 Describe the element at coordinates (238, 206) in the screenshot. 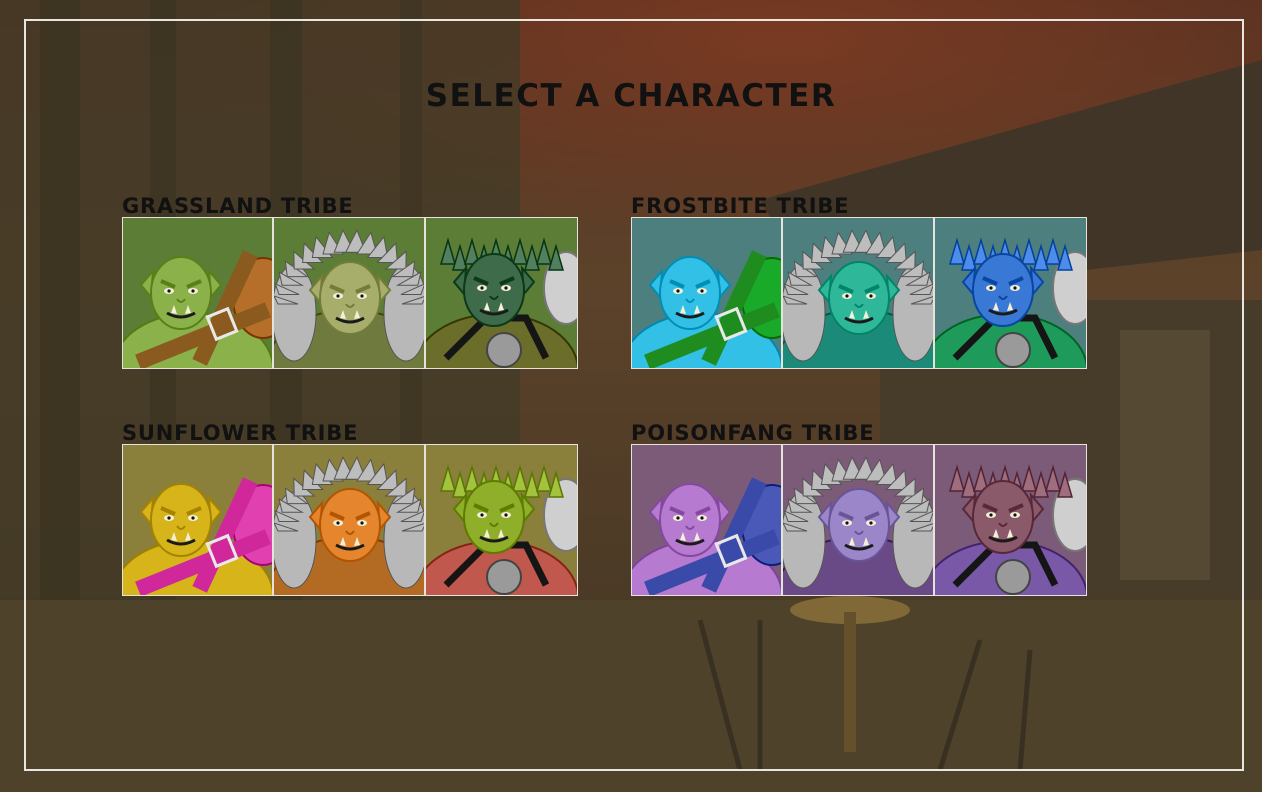

I see `tribe-name: GRASSLAND TRIBE` at that location.